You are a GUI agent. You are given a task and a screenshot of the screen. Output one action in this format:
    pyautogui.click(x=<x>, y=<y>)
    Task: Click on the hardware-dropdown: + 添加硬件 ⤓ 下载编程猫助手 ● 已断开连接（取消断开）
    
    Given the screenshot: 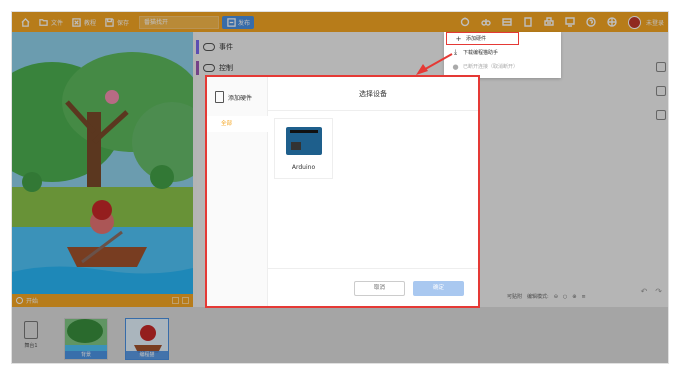 What is the action you would take?
    pyautogui.click(x=502, y=55)
    